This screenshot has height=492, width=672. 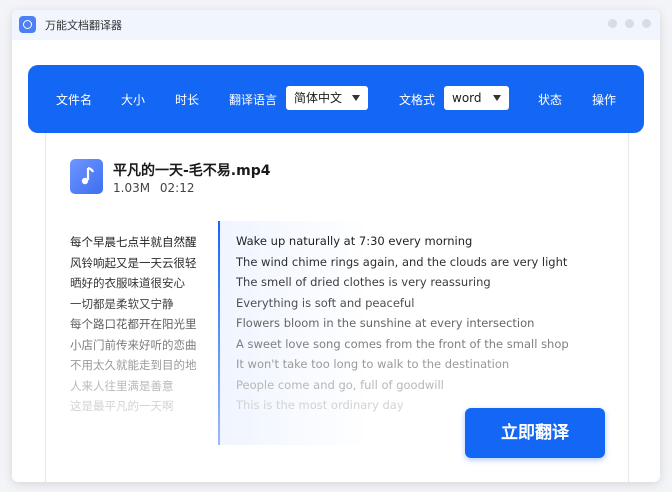 I want to click on translated-lyric-line: Everything is soft and peaceful, so click(x=325, y=302).